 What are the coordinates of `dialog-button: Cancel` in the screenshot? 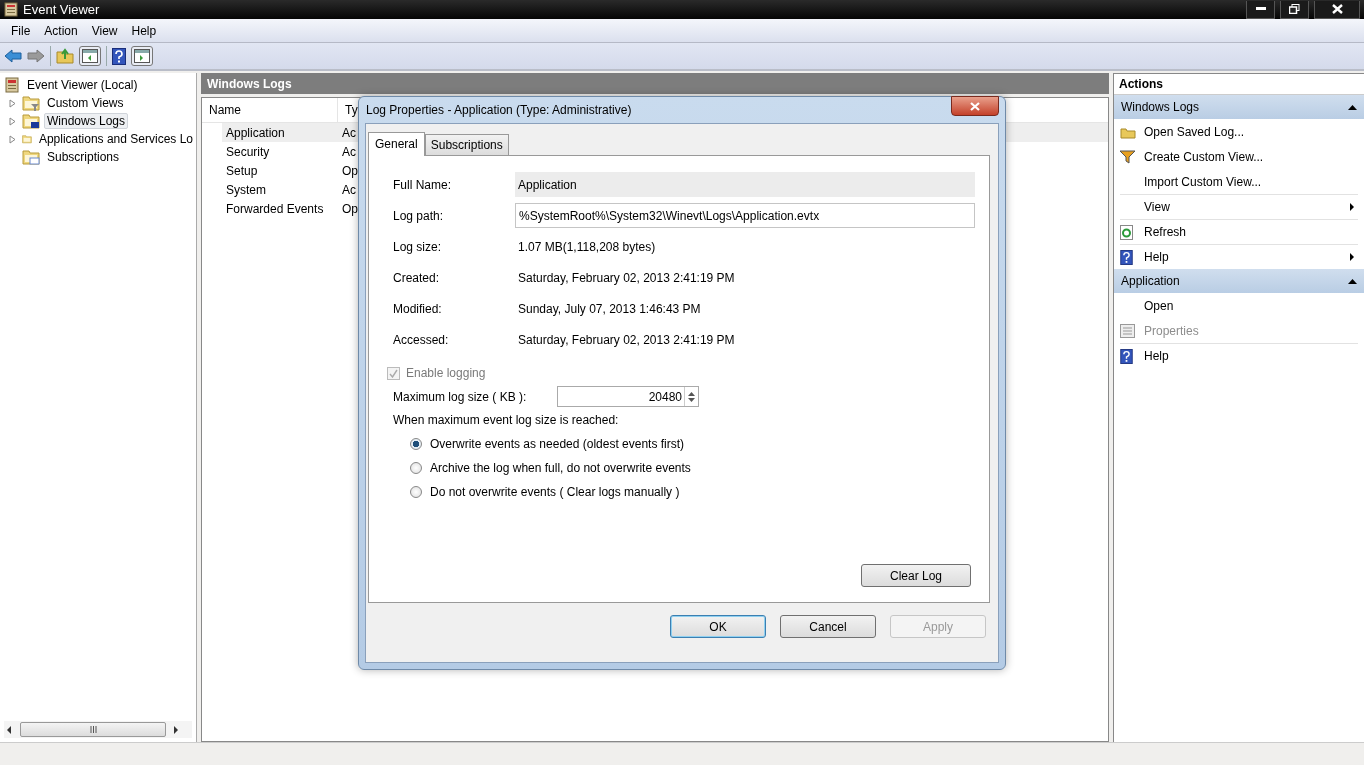 It's located at (828, 626).